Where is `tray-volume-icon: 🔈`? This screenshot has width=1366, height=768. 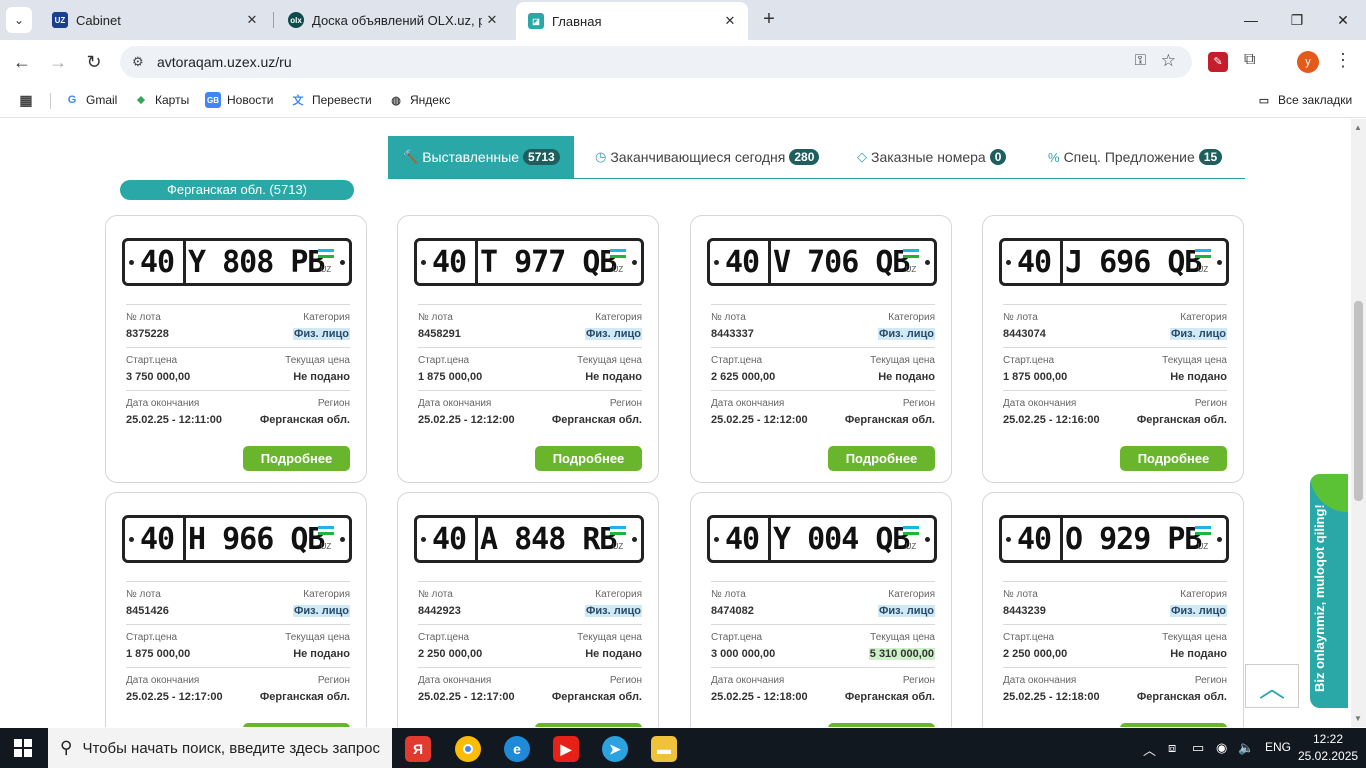 tray-volume-icon: 🔈 is located at coordinates (1246, 748).